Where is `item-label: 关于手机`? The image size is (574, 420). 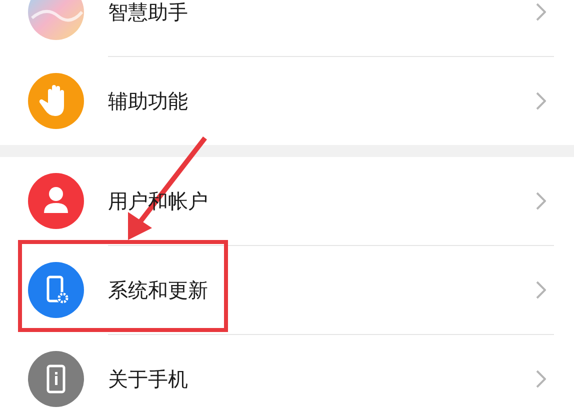 item-label: 关于手机 is located at coordinates (148, 379).